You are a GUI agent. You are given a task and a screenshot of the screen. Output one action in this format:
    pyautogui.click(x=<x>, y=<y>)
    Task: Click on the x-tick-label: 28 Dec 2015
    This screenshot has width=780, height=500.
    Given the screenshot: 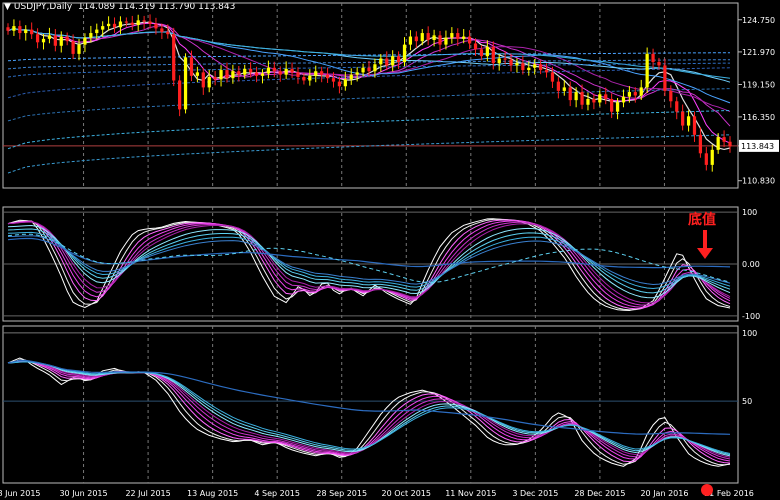 What is the action you would take?
    pyautogui.click(x=599, y=493)
    